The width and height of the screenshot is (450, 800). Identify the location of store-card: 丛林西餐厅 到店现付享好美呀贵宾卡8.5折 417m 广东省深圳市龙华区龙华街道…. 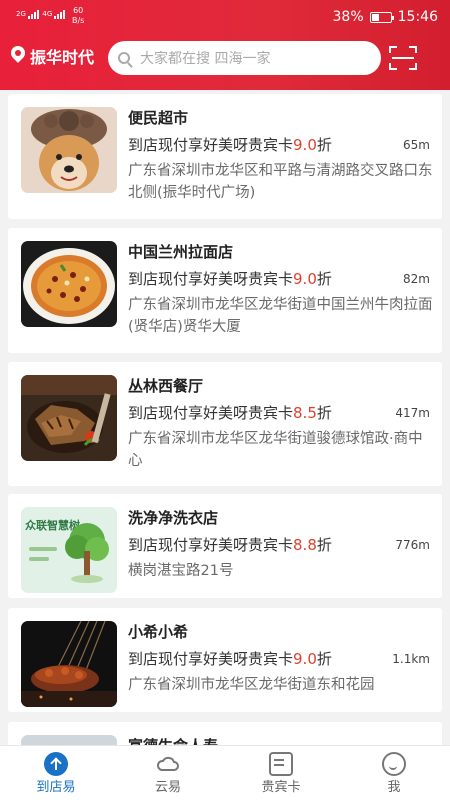
(225, 424).